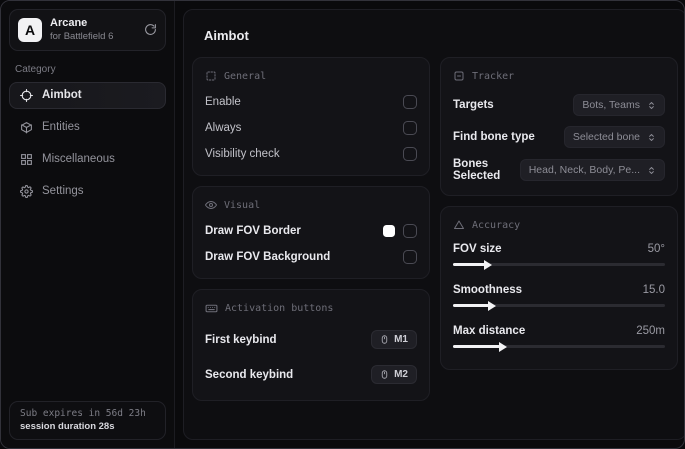 Image resolution: width=685 pixels, height=449 pixels. I want to click on setting-row-draw-fov-border: Draw FOV Border, so click(311, 231).